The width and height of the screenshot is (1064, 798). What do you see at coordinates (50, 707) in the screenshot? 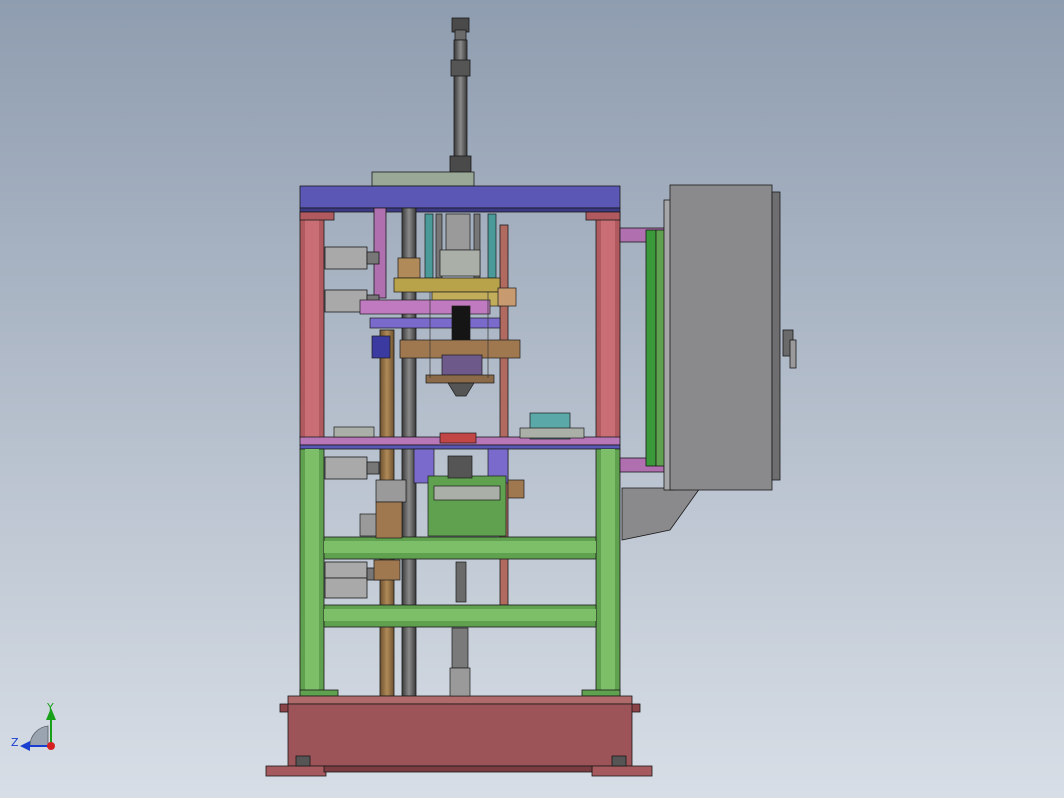
I see `y-axis-label: Y` at bounding box center [50, 707].